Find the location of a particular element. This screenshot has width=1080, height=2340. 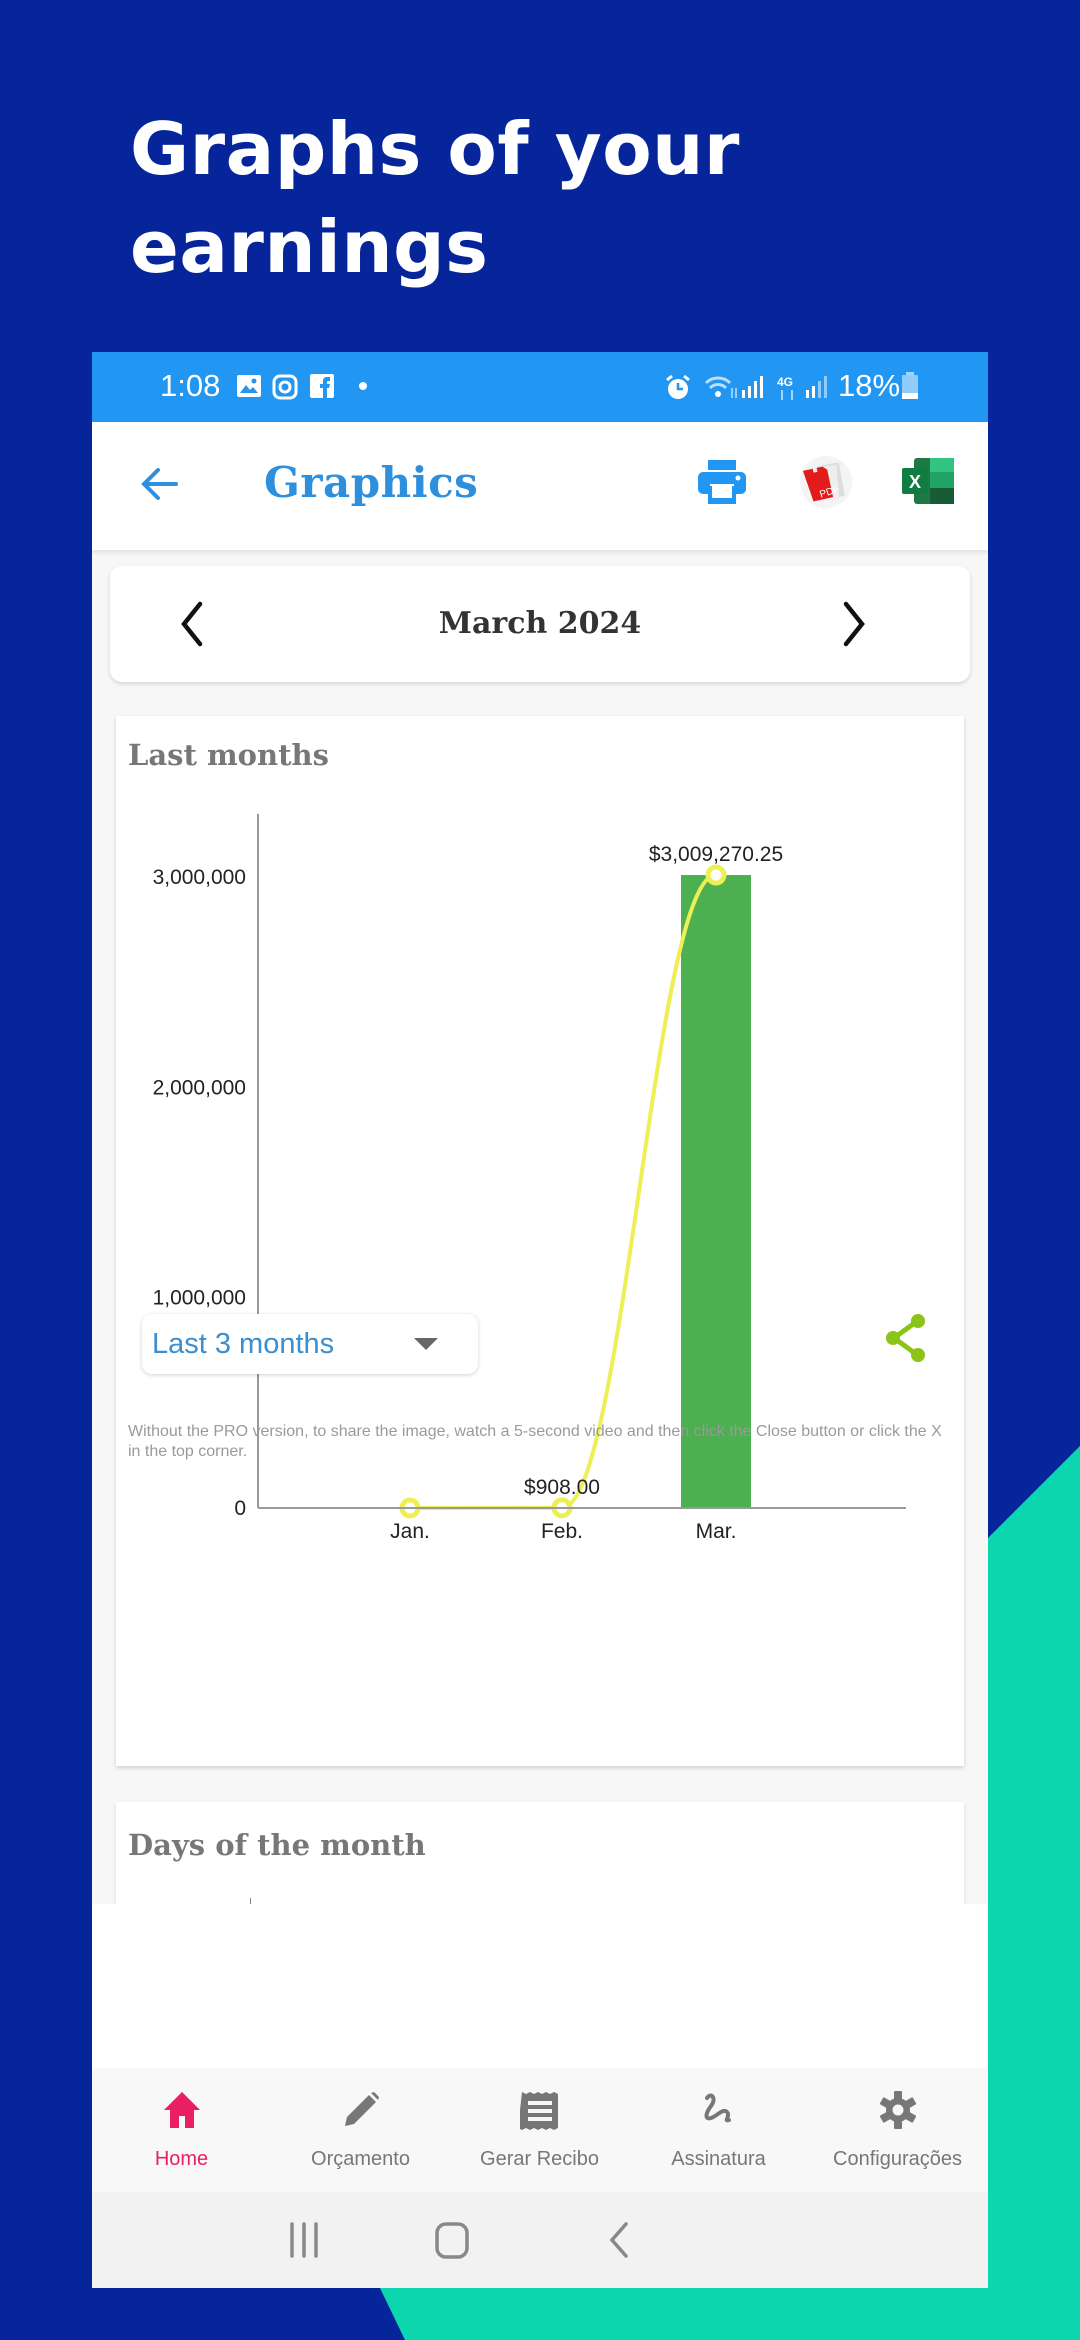

nav-label-gerar-recibo: Gerar Recibo is located at coordinates (539, 2159).